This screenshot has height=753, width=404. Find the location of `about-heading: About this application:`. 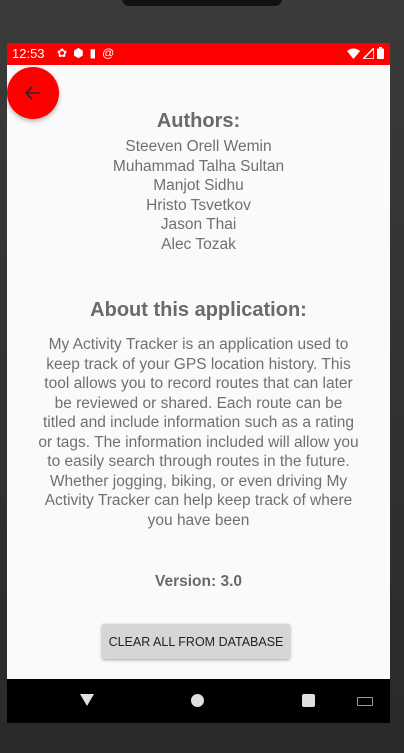

about-heading: About this application: is located at coordinates (198, 310).